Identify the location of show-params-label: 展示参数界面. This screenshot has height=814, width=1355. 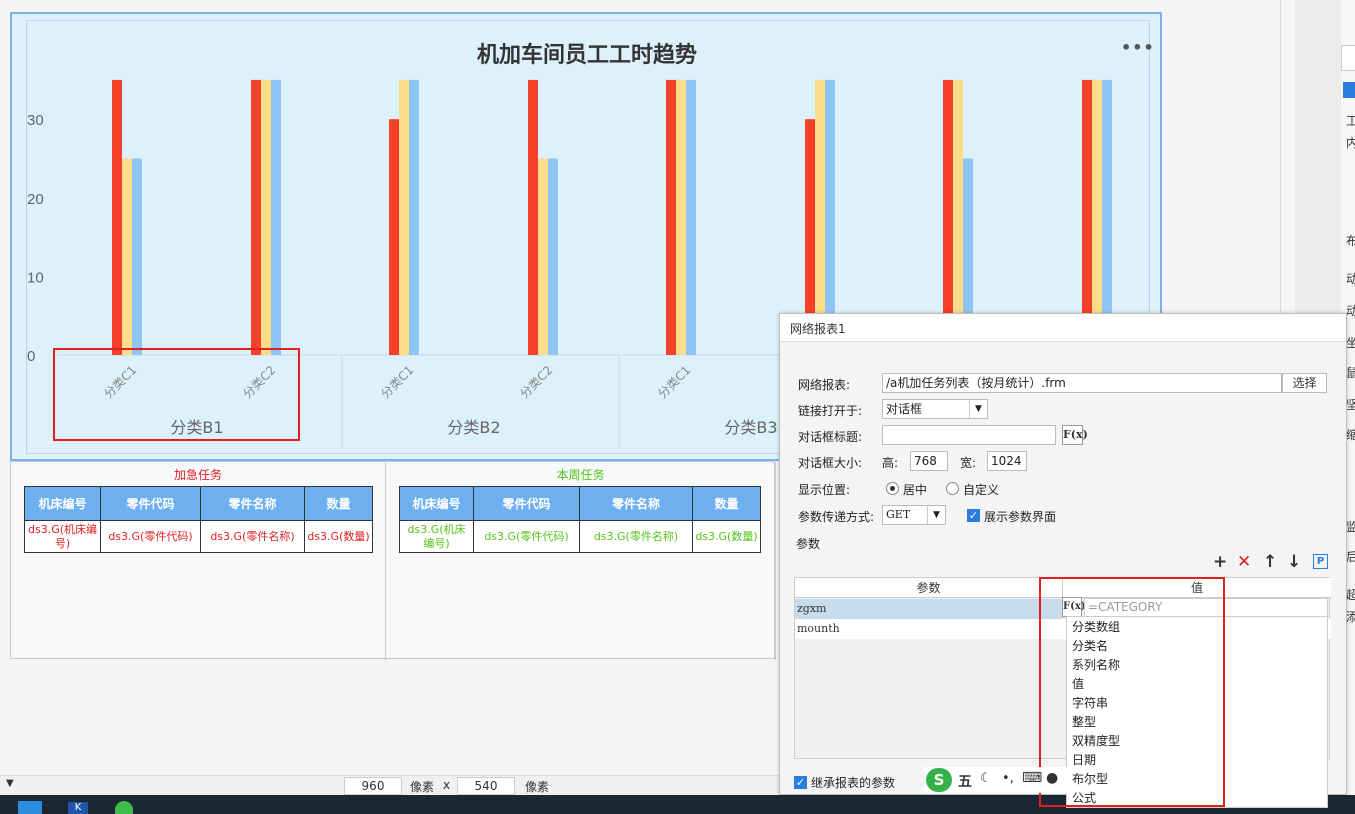
(1020, 517).